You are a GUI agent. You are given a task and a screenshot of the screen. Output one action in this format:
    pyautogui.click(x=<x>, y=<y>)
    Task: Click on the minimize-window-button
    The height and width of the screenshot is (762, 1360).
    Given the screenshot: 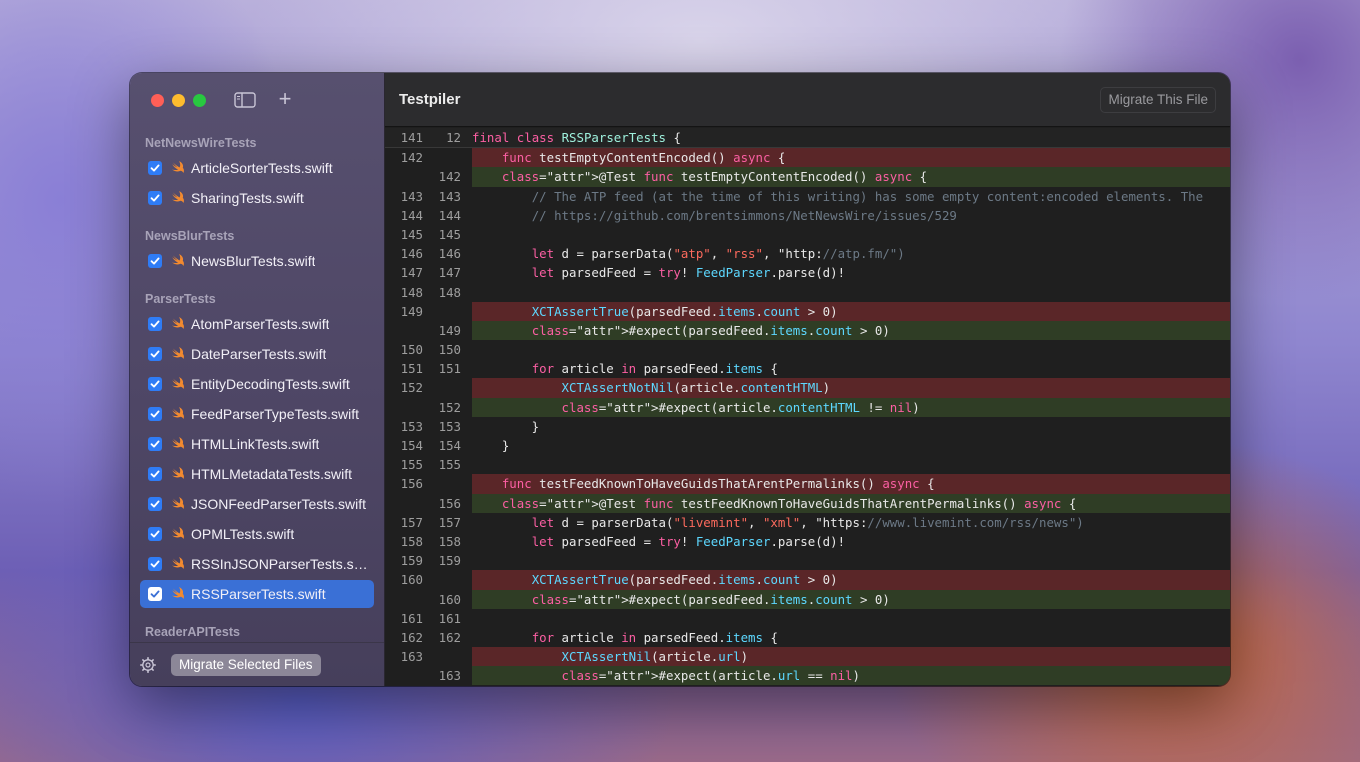 What is the action you would take?
    pyautogui.click(x=178, y=100)
    